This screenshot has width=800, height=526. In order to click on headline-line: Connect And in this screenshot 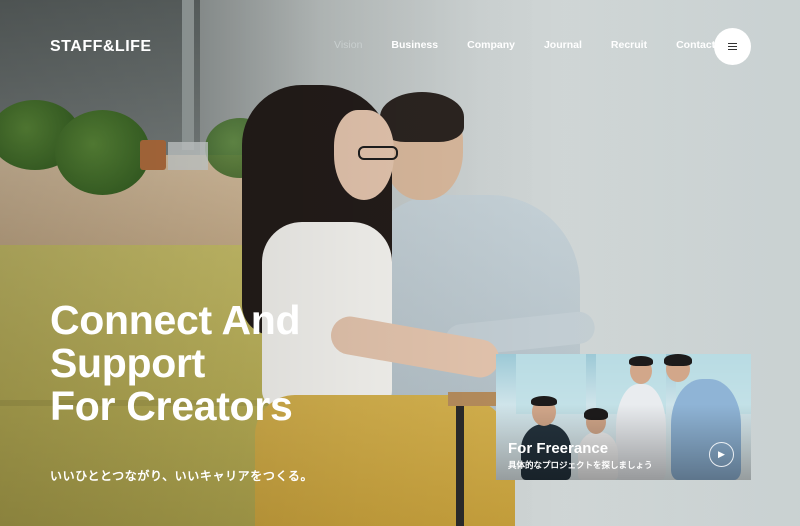, I will do `click(175, 320)`.